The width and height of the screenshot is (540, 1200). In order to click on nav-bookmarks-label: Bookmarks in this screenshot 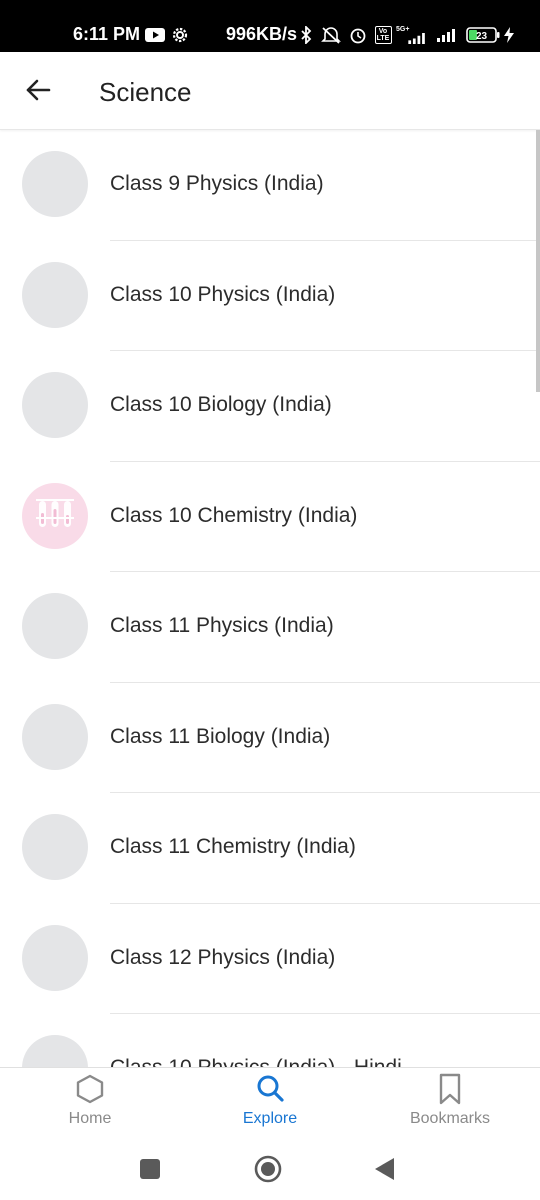, I will do `click(450, 1118)`.